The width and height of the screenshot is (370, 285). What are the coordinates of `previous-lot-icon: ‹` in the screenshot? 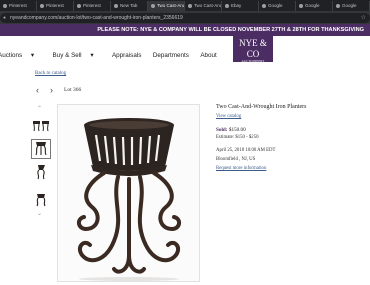 It's located at (37, 90).